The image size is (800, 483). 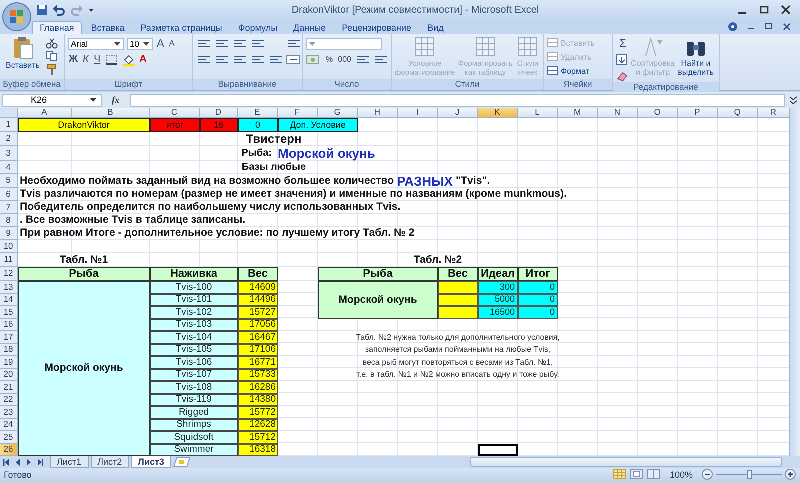 I want to click on zoom-out-icon, so click(x=707, y=474).